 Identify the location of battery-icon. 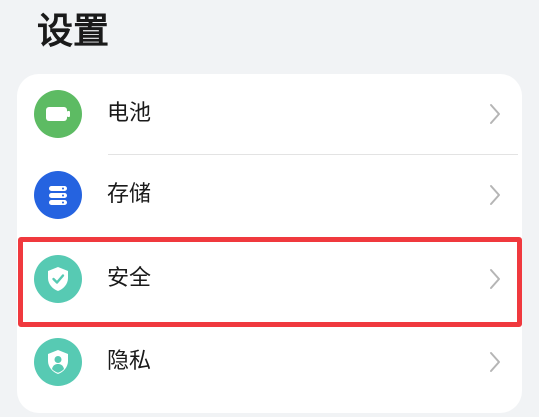
(58, 114).